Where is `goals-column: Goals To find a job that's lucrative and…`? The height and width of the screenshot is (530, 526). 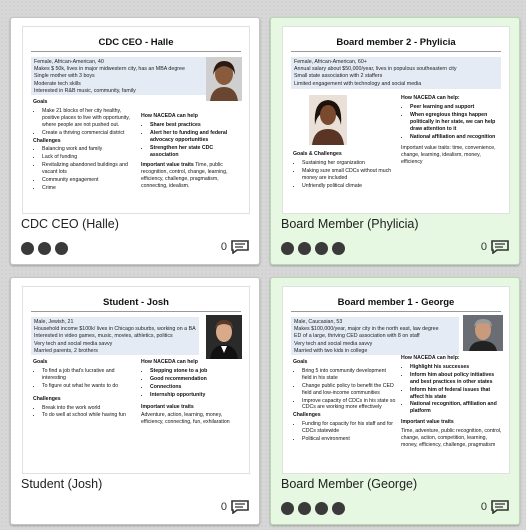
goals-column: Goals To find a job that's lucrative and… is located at coordinates (83, 389).